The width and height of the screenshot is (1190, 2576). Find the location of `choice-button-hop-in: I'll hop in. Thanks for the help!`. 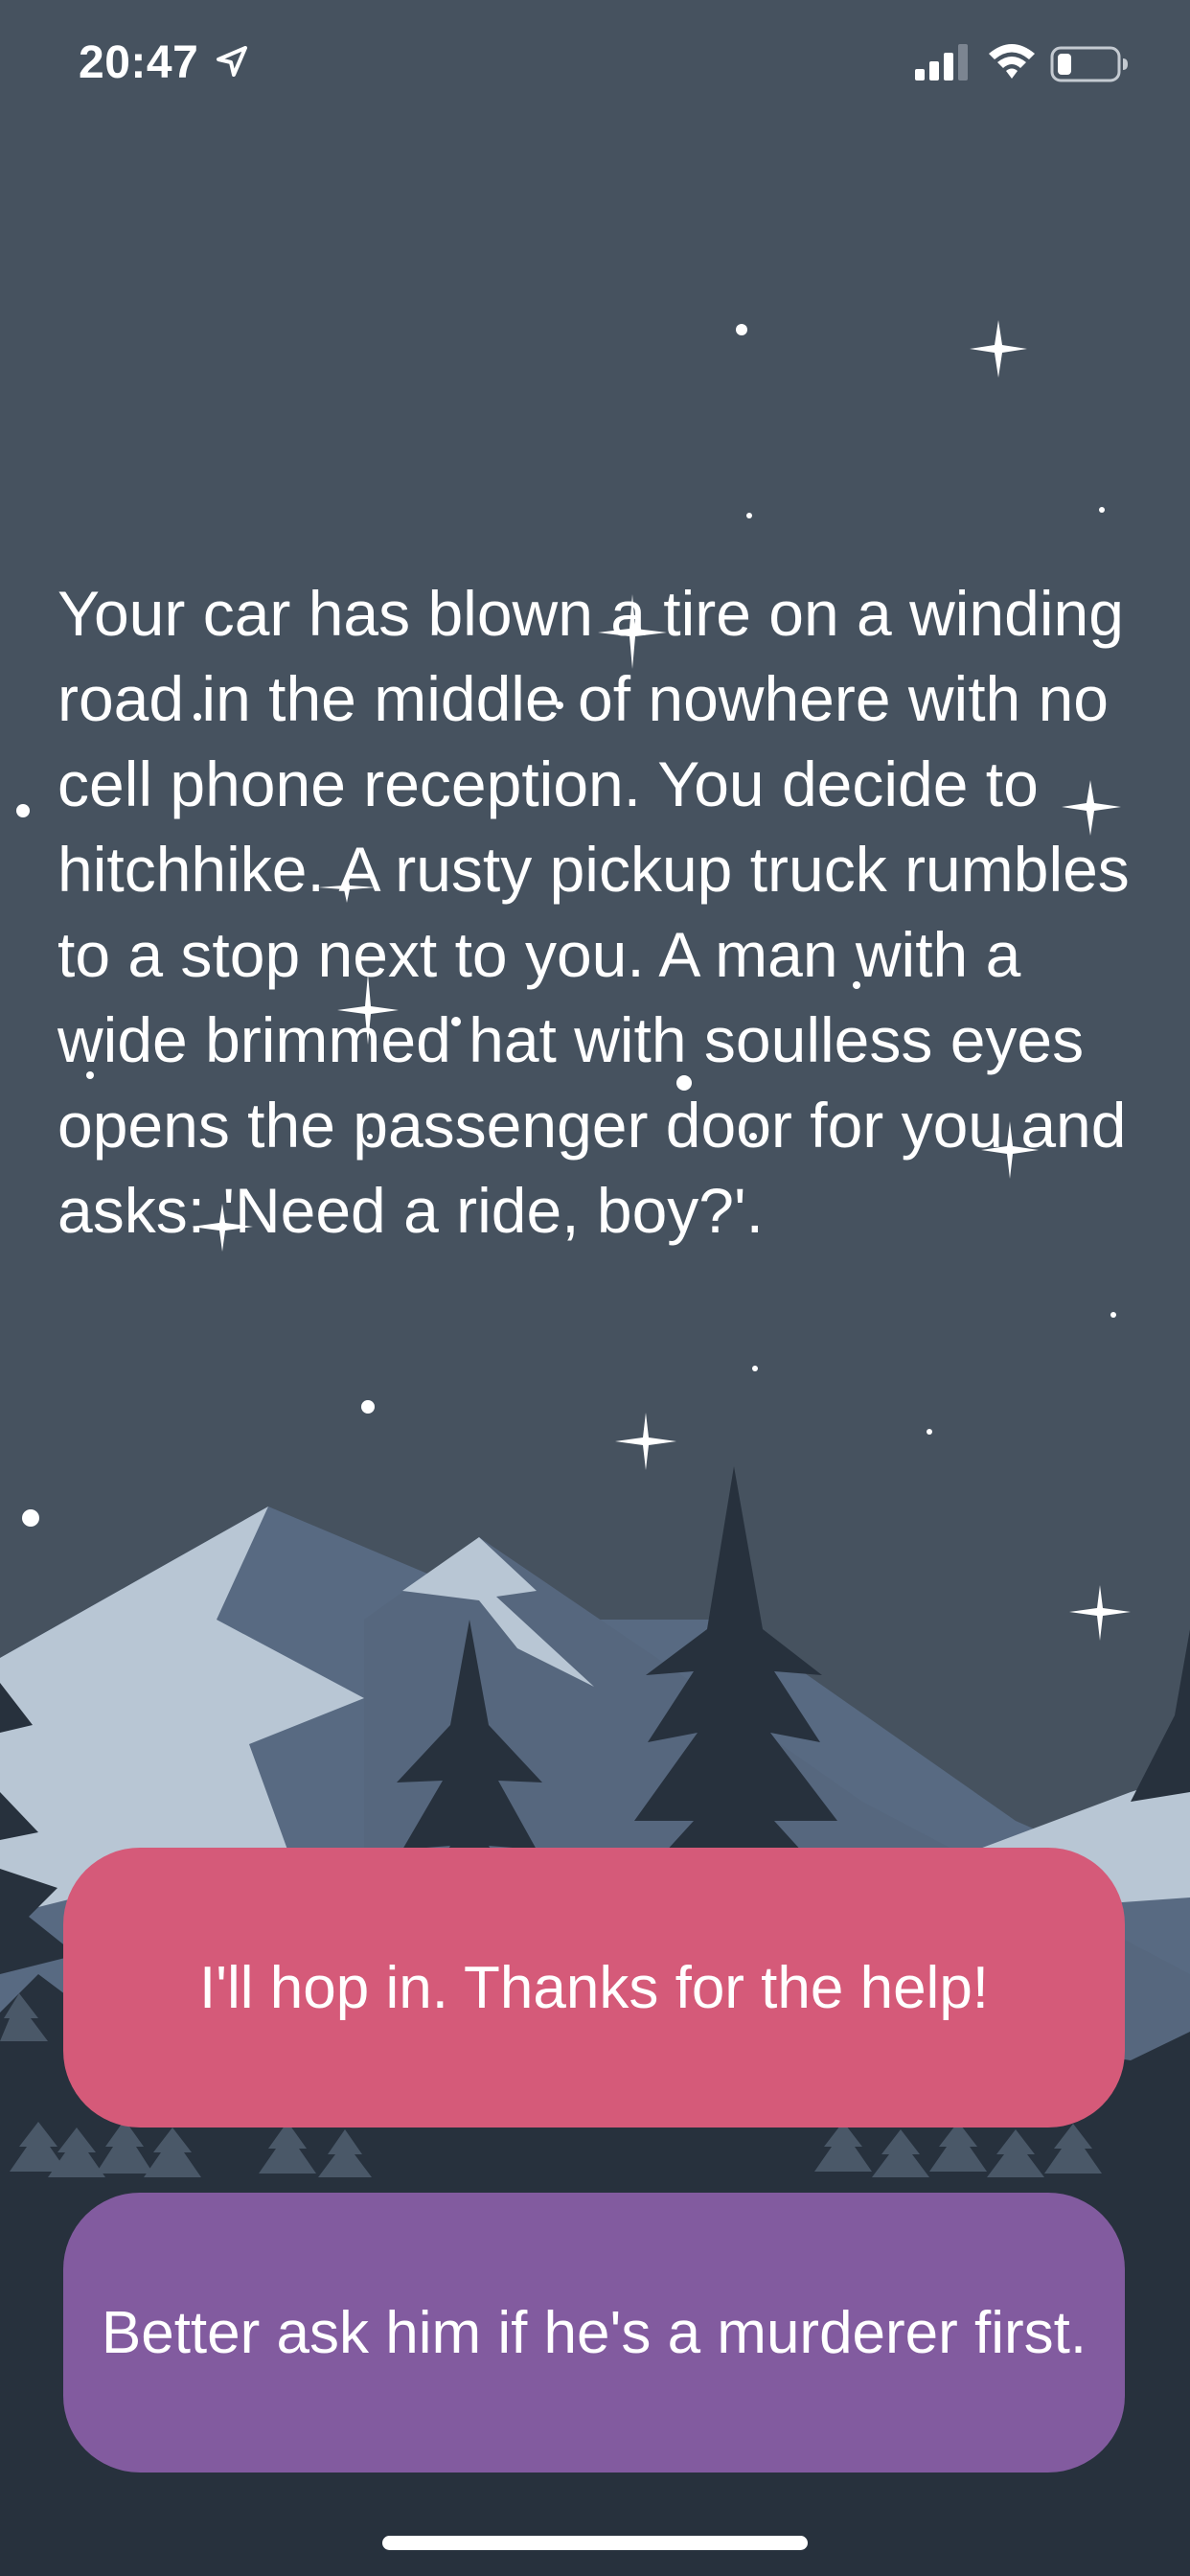

choice-button-hop-in: I'll hop in. Thanks for the help! is located at coordinates (594, 1988).